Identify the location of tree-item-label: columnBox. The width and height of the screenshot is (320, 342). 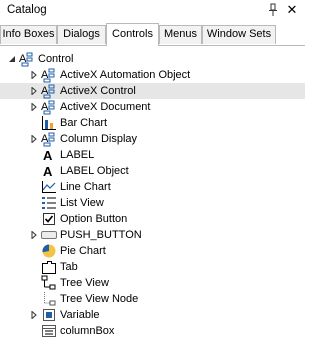
(87, 331).